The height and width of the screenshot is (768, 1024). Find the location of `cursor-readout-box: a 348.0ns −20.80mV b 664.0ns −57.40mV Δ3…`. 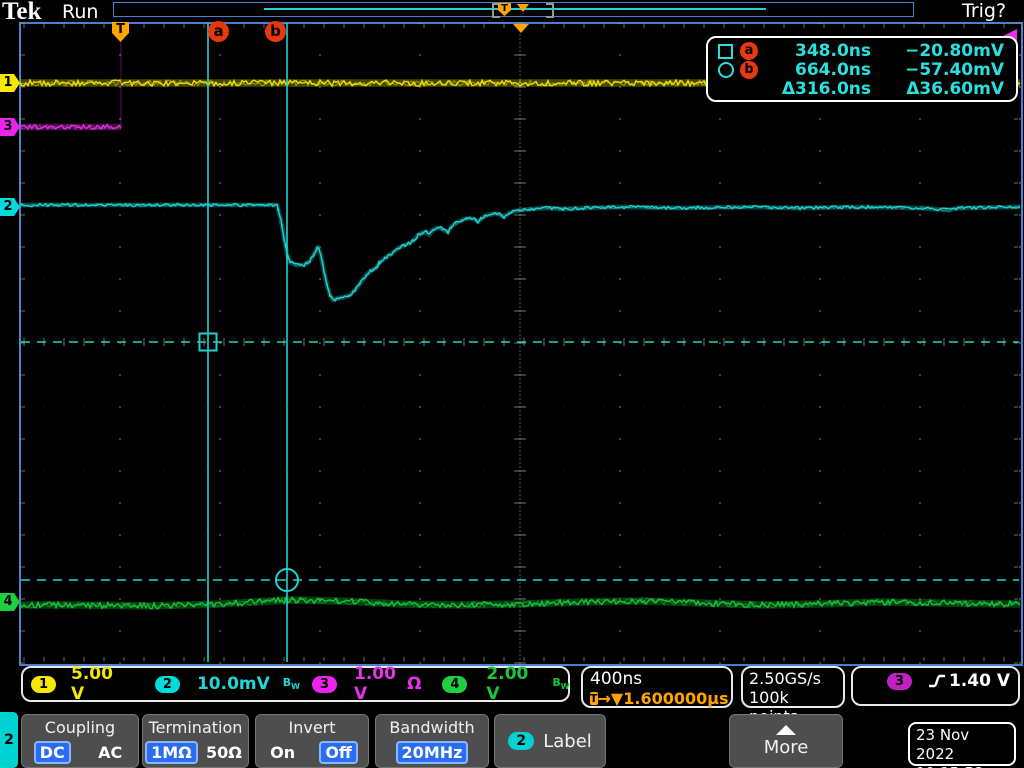

cursor-readout-box: a 348.0ns −20.80mV b 664.0ns −57.40mV Δ3… is located at coordinates (862, 69).